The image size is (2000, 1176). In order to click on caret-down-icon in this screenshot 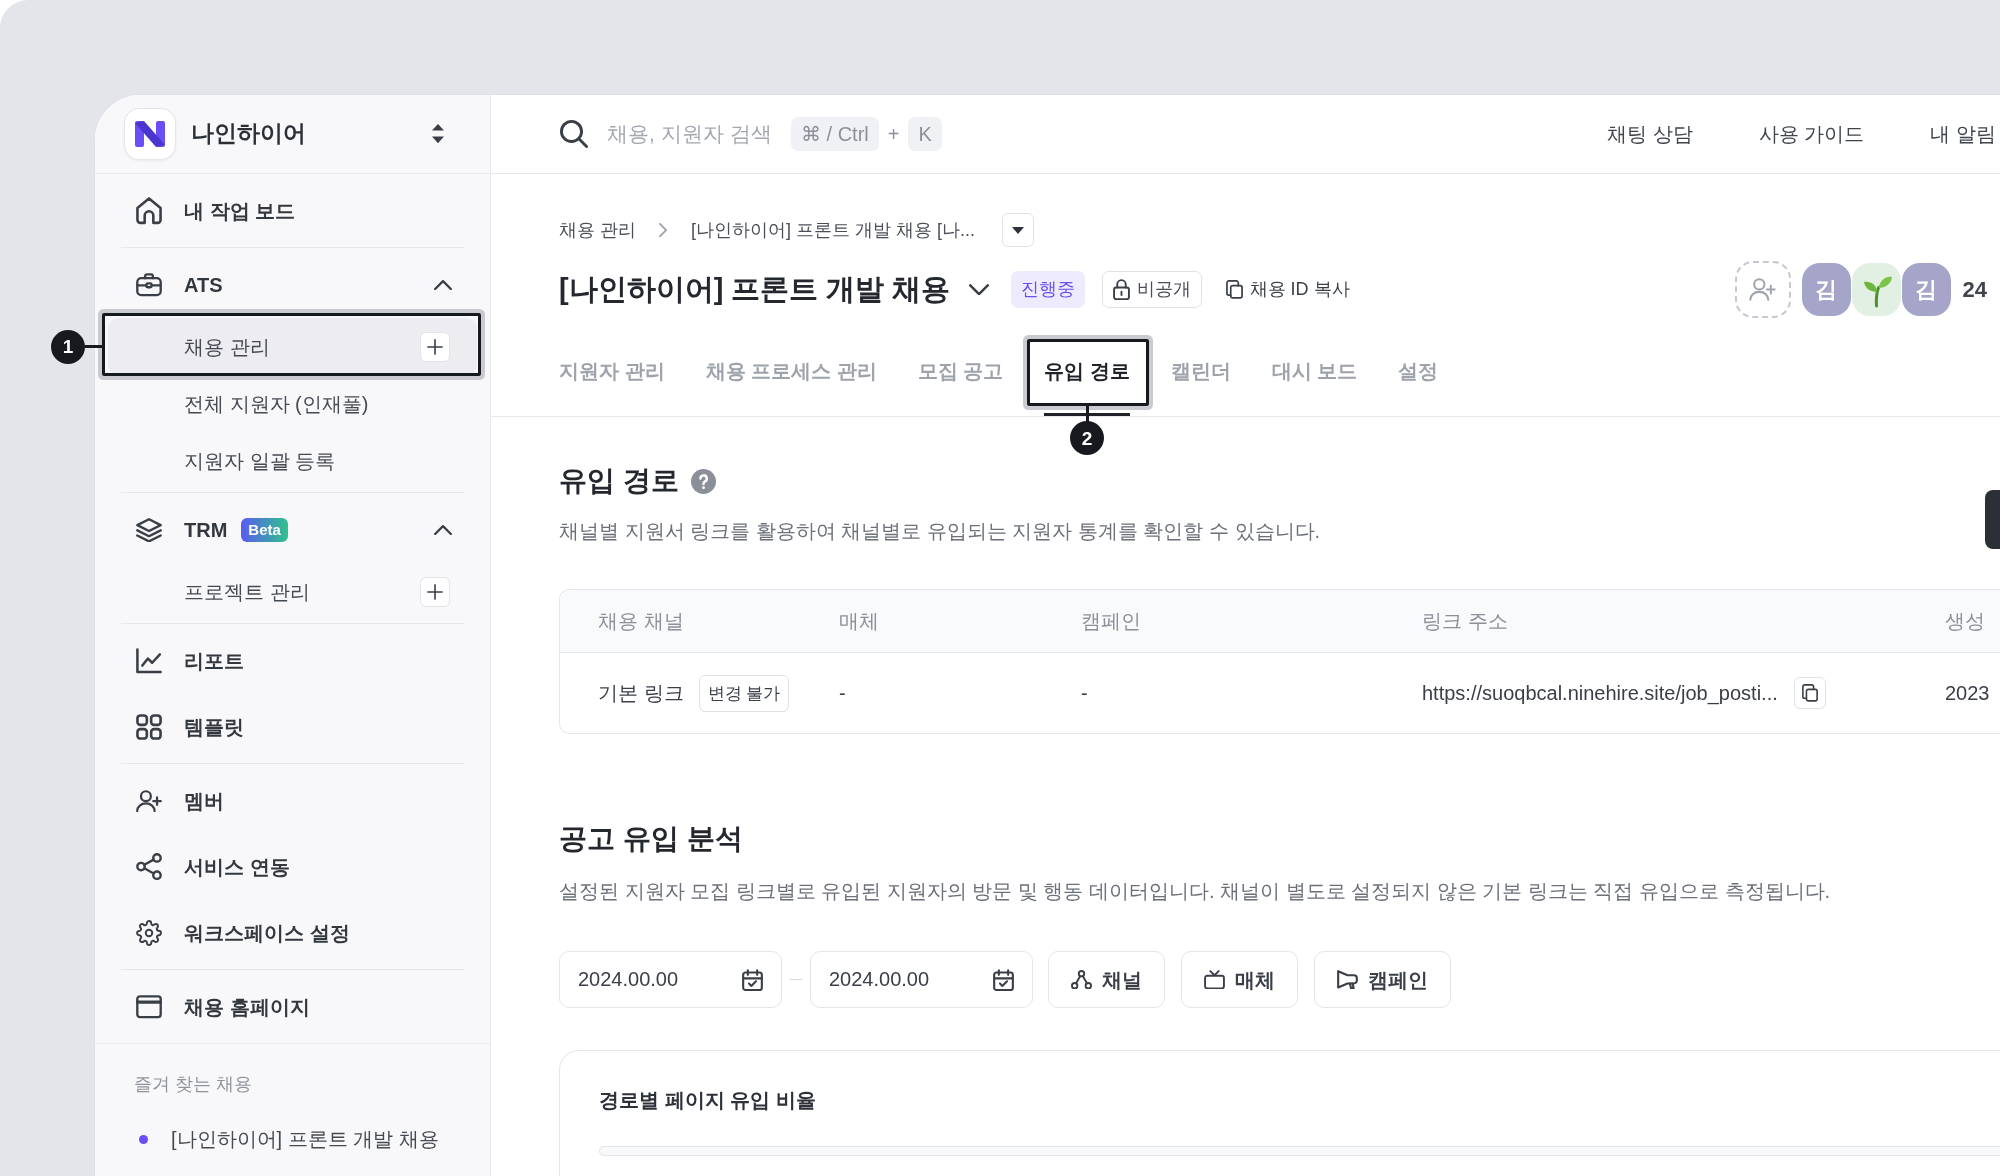, I will do `click(1018, 230)`.